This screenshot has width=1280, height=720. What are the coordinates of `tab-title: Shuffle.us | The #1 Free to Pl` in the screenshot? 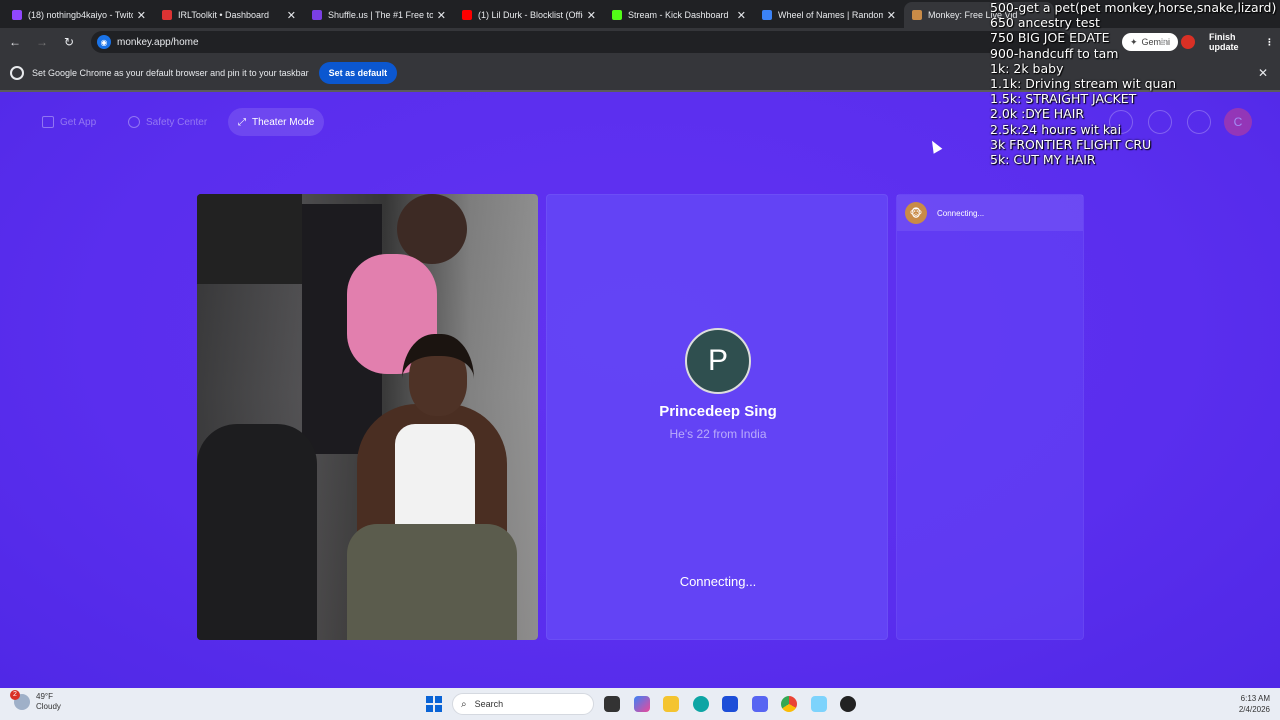 It's located at (380, 15).